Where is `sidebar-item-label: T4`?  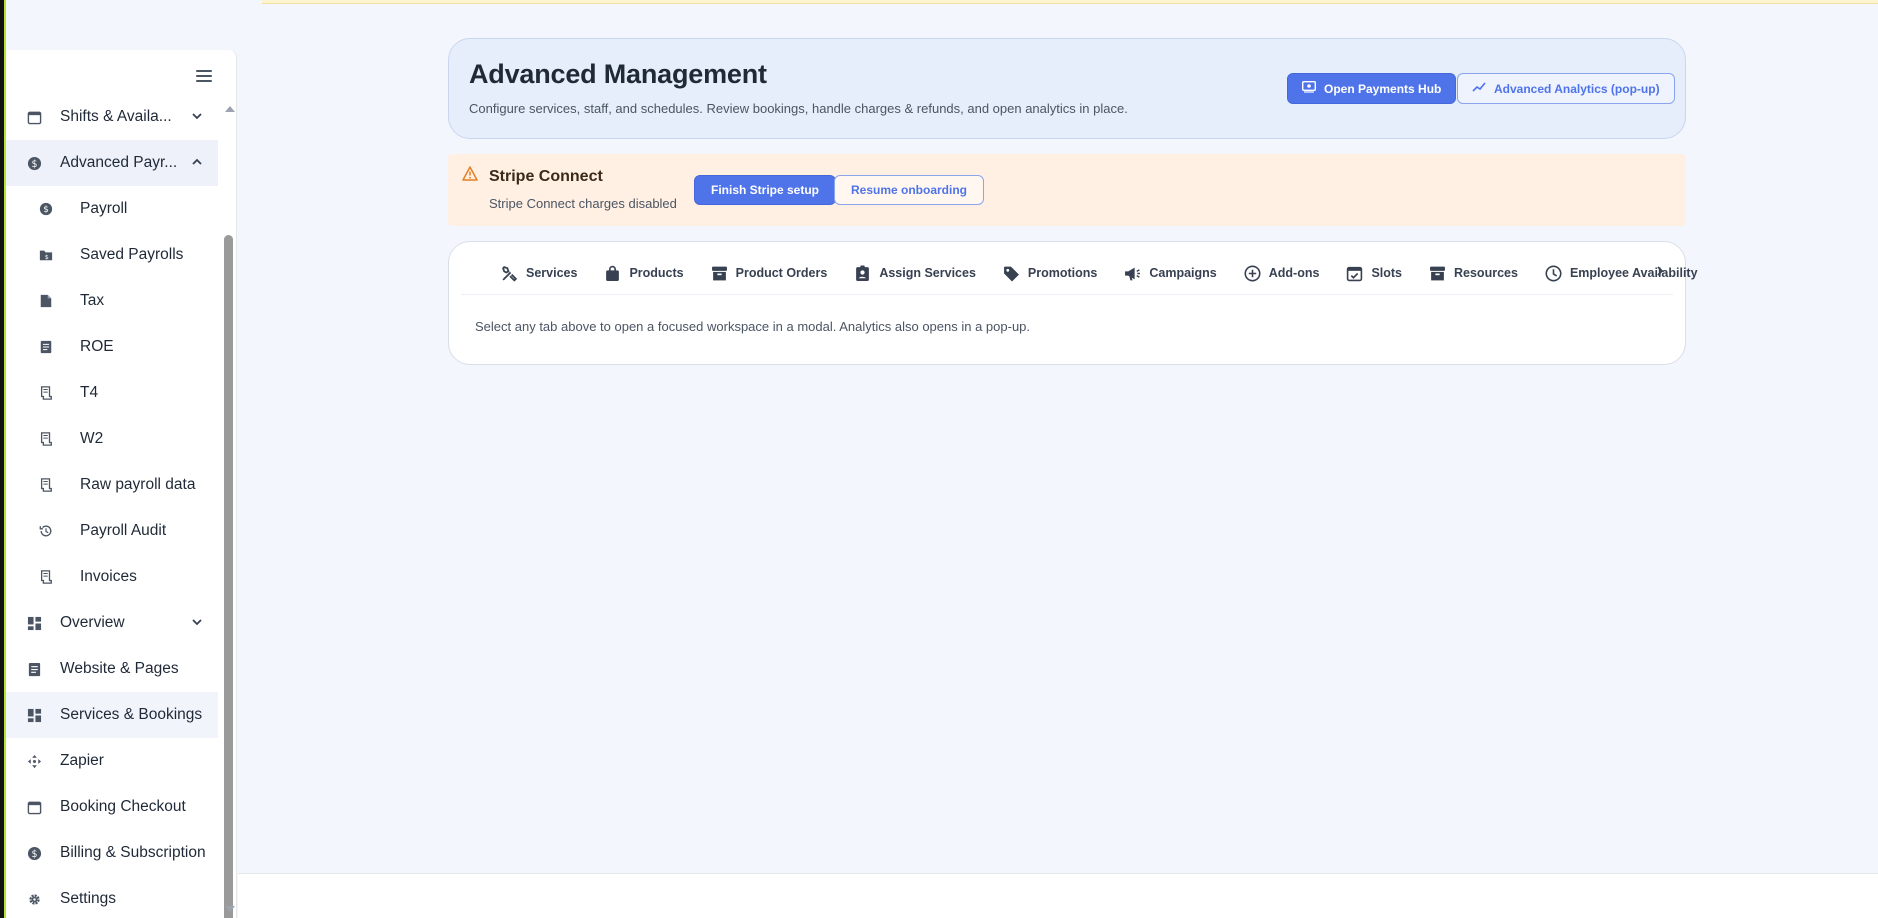 sidebar-item-label: T4 is located at coordinates (89, 392).